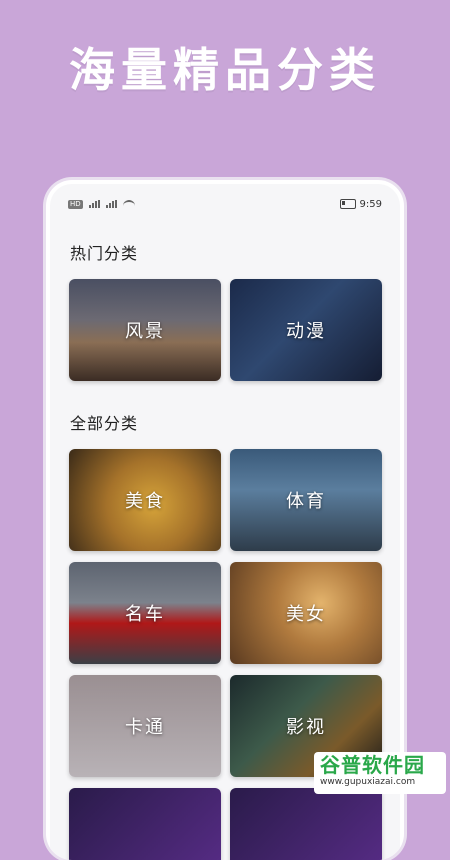 Image resolution: width=450 pixels, height=860 pixels. I want to click on wifi-icon, so click(128, 204).